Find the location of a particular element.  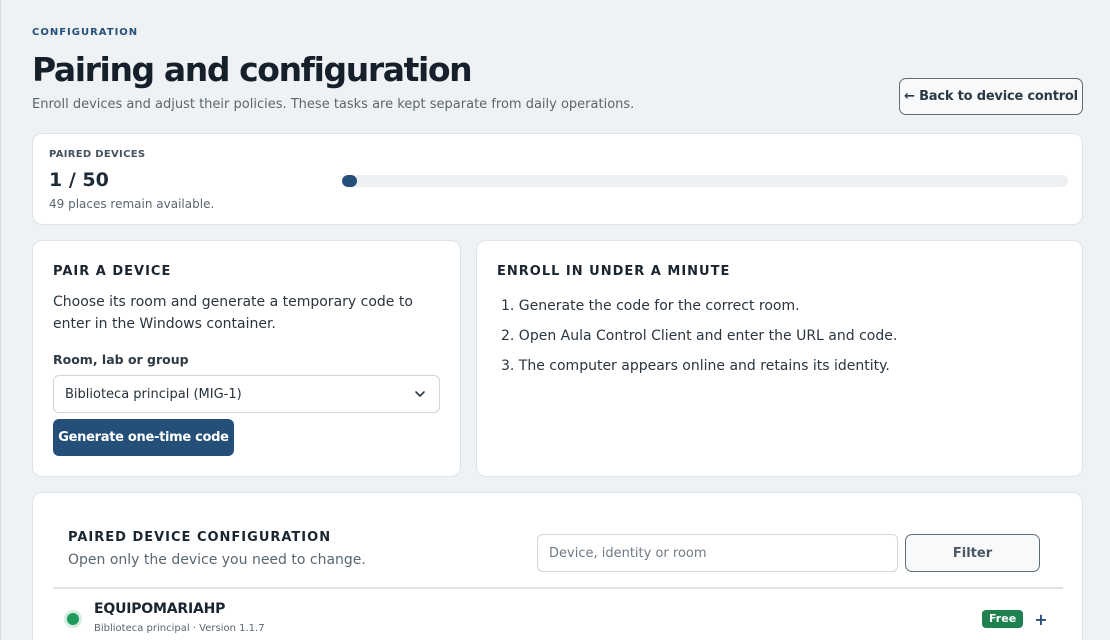

enroll-heading: ENROLL IN UNDER A MINUTE is located at coordinates (614, 271).